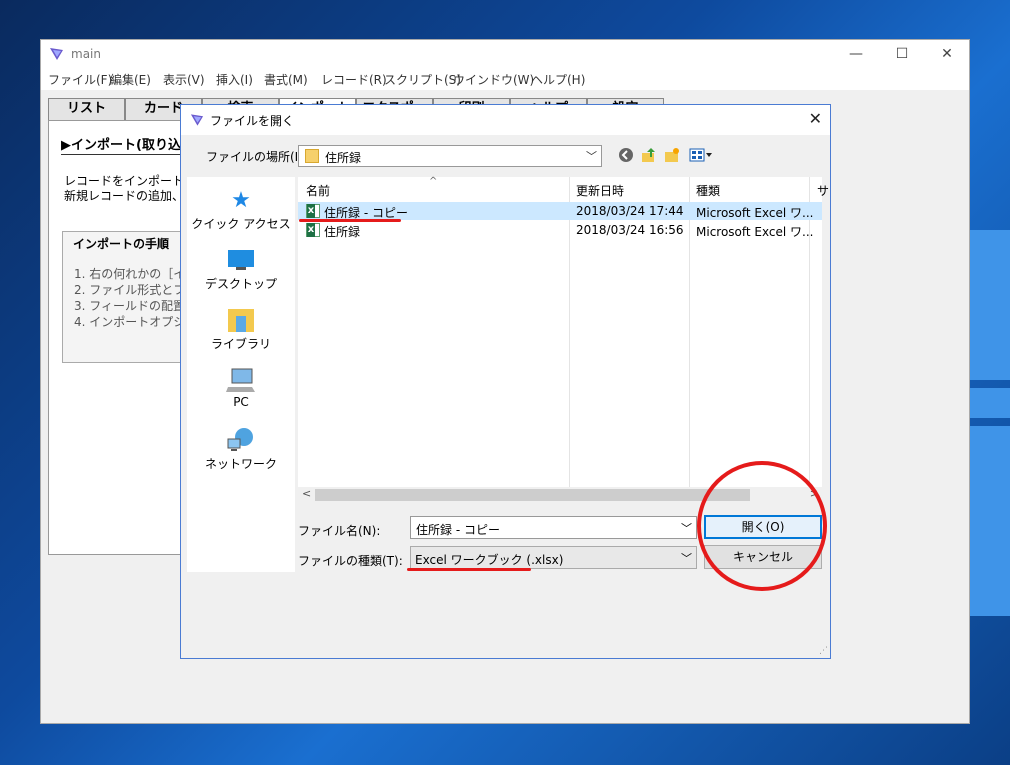 Image resolution: width=1010 pixels, height=765 pixels. I want to click on file-date: 2018/03/24 17:44, so click(630, 211).